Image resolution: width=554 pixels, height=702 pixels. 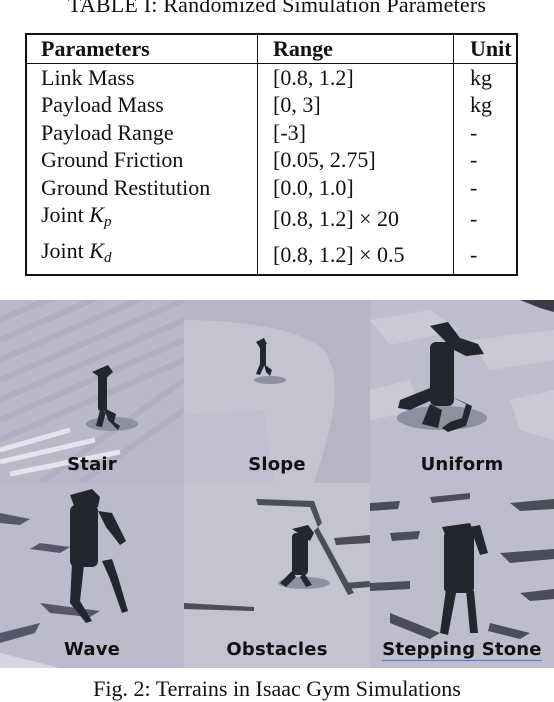 I want to click on math-symbol: Kd, so click(x=100, y=251).